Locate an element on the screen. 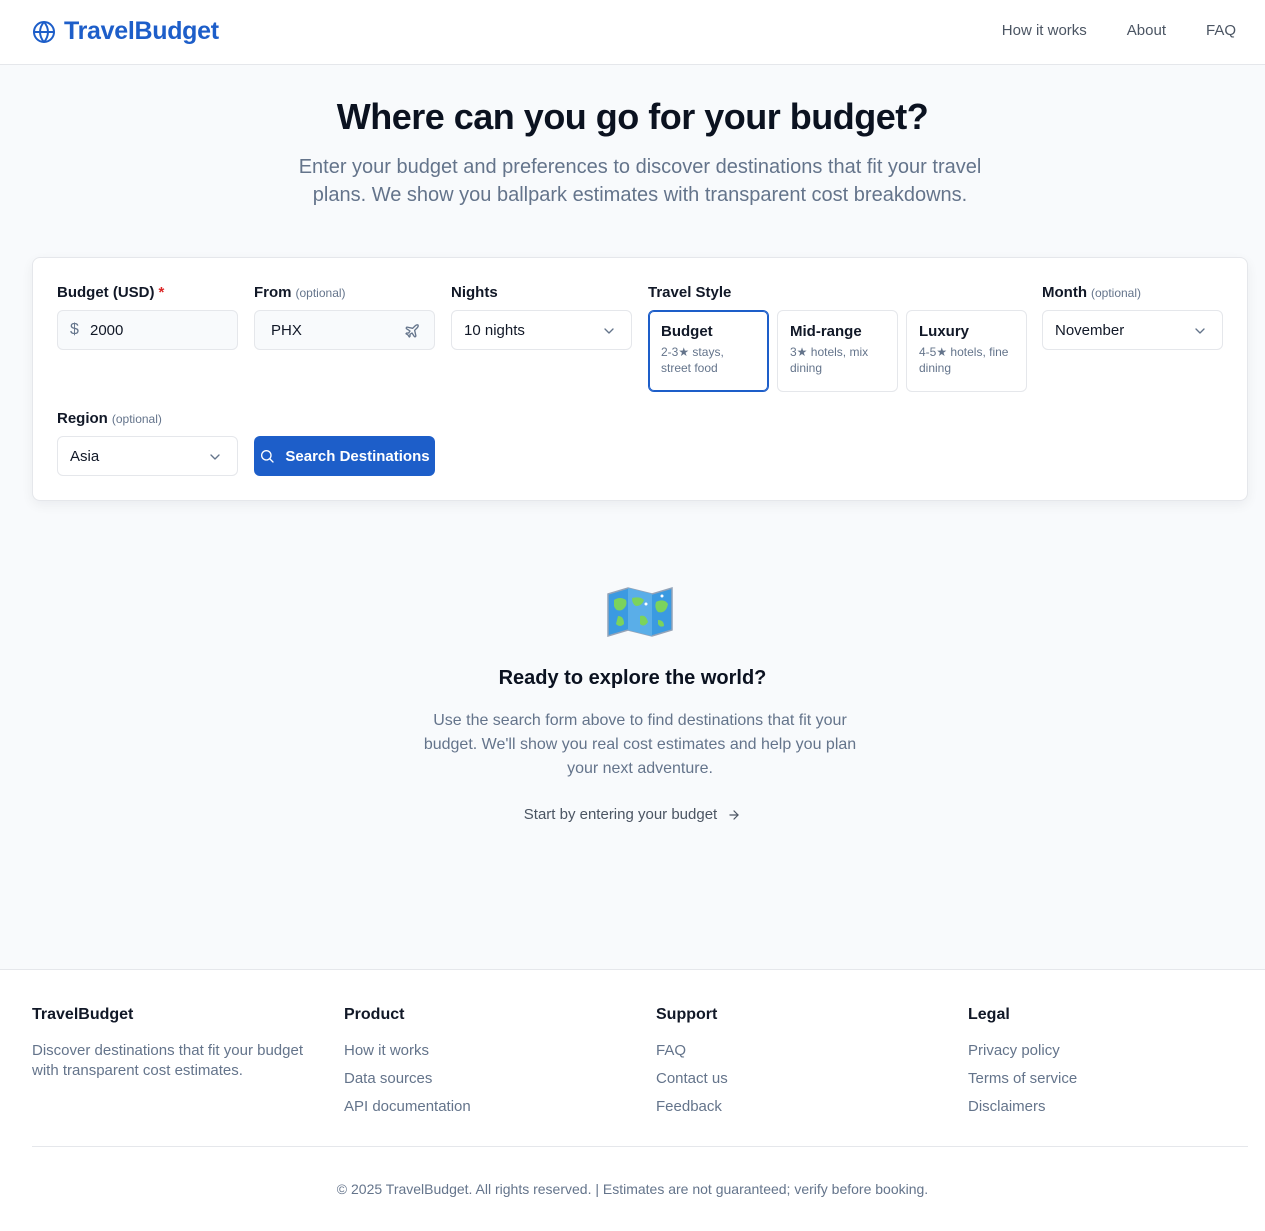 This screenshot has height=1231, width=1265. budget-value: 2000 is located at coordinates (107, 330).